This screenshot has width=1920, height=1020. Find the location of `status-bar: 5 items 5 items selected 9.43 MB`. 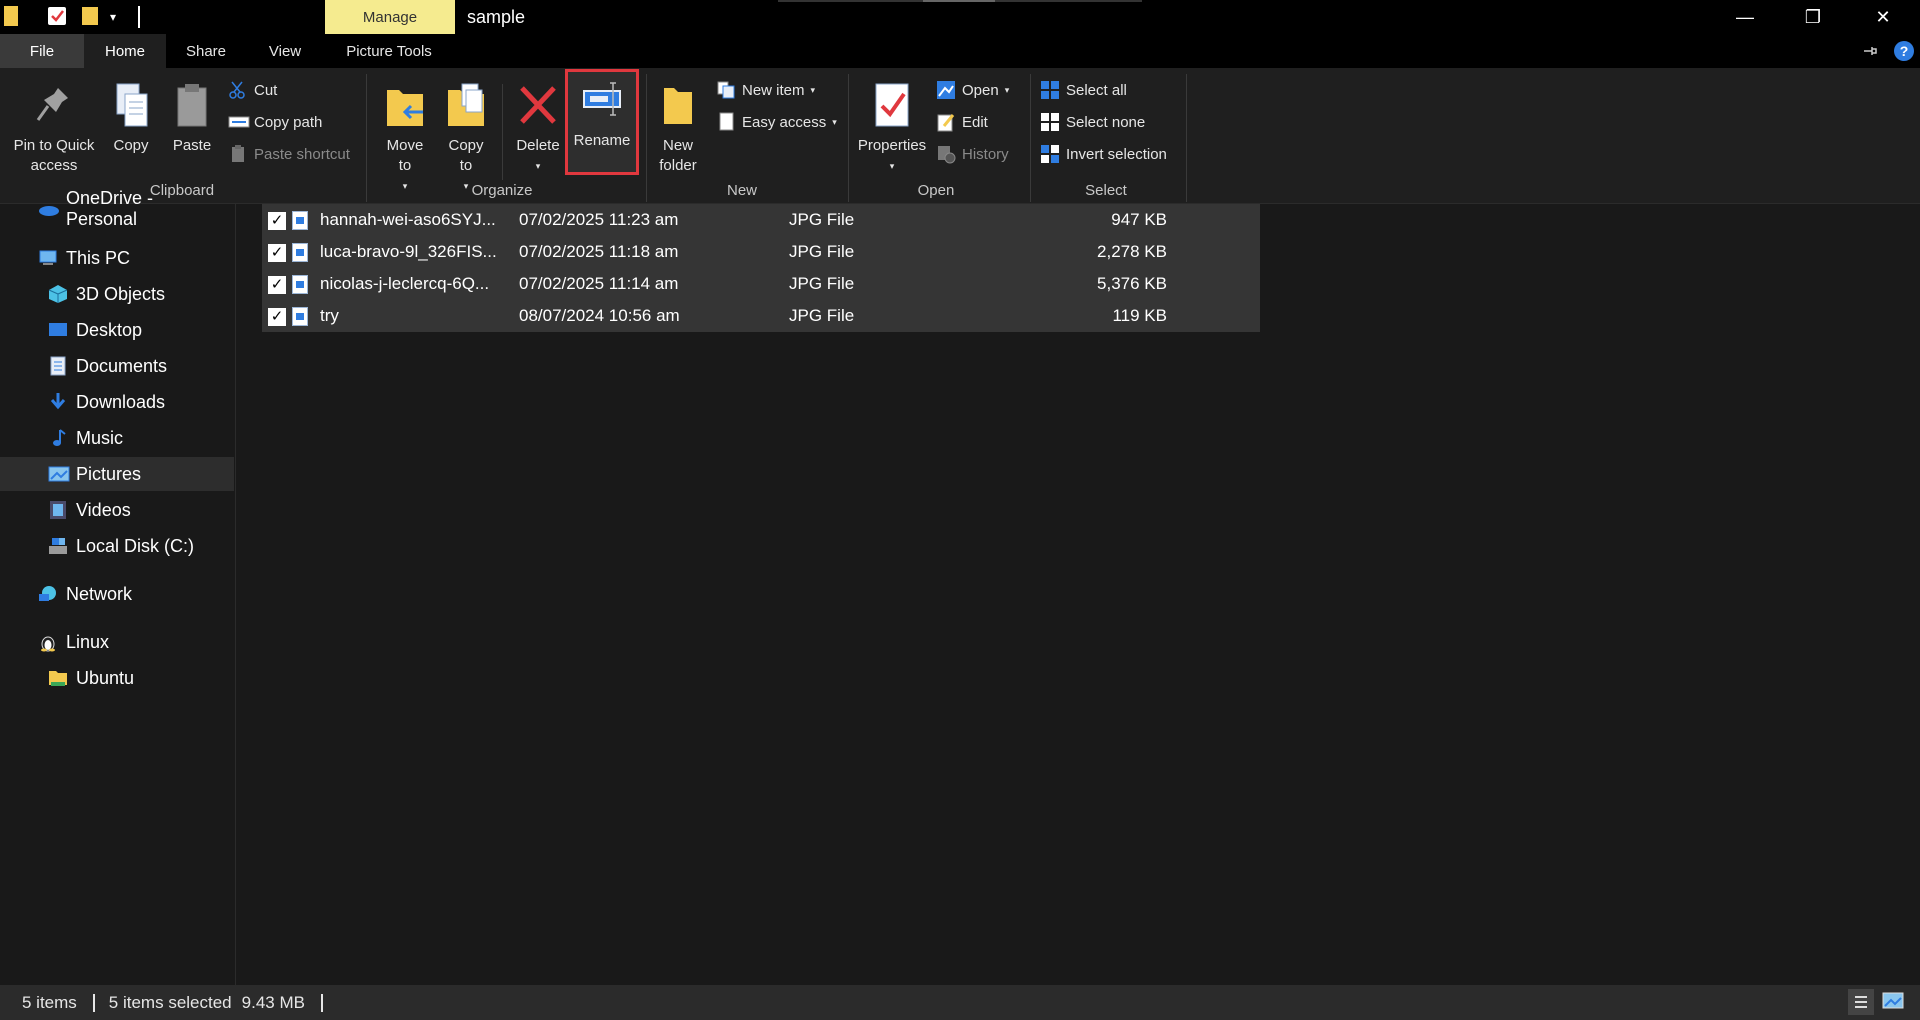

status-bar: 5 items 5 items selected 9.43 MB is located at coordinates (960, 1002).